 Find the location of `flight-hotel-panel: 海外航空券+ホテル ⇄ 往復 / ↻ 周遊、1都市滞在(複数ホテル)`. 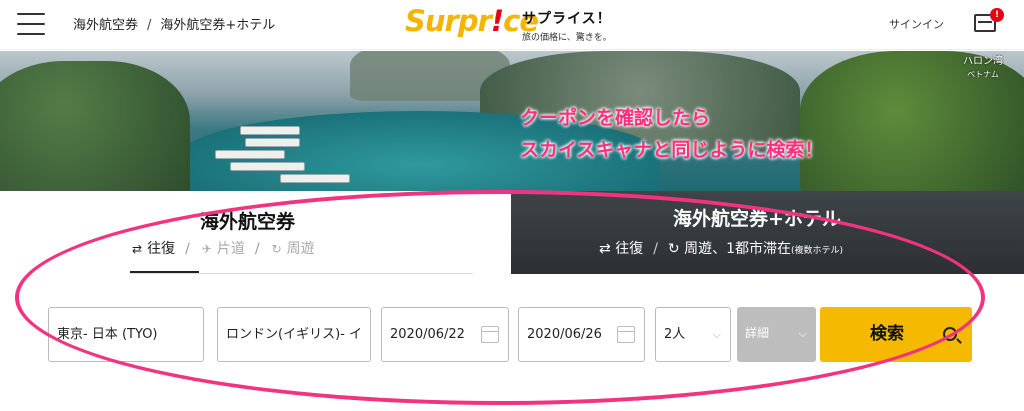

flight-hotel-panel: 海外航空券+ホテル ⇄ 往復 / ↻ 周遊、1都市滞在(複数ホテル) is located at coordinates (767, 232).